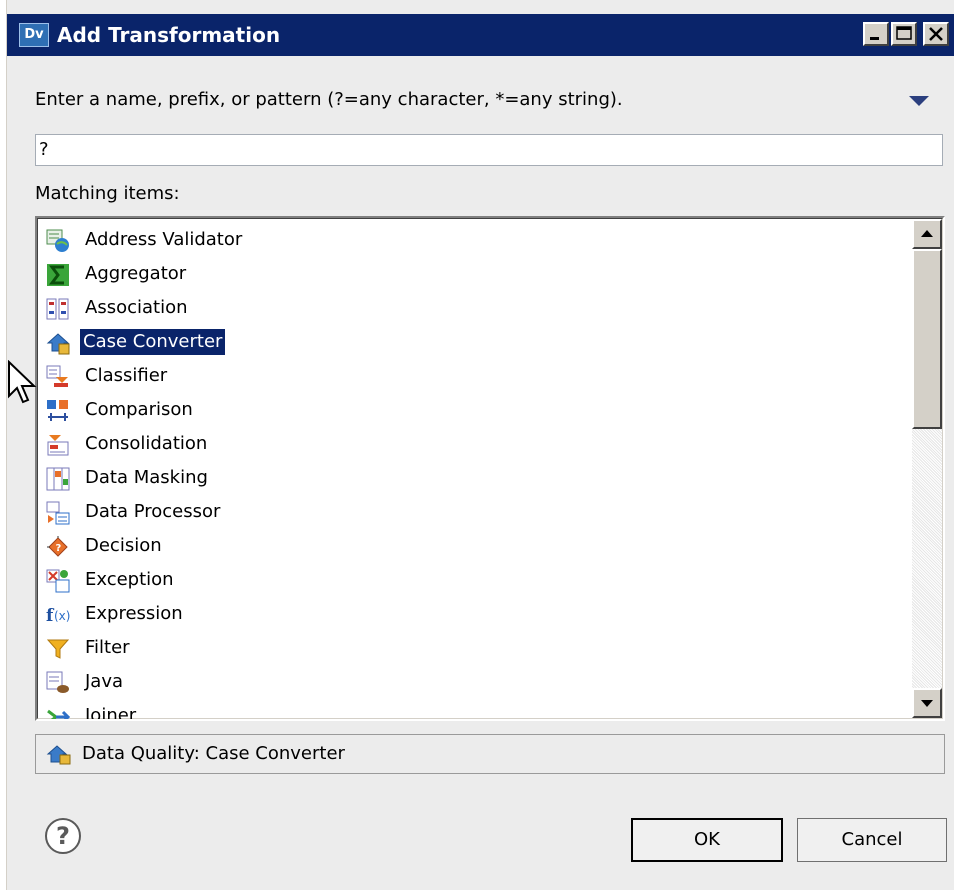  Describe the element at coordinates (57, 682) in the screenshot. I see `java-icon` at that location.